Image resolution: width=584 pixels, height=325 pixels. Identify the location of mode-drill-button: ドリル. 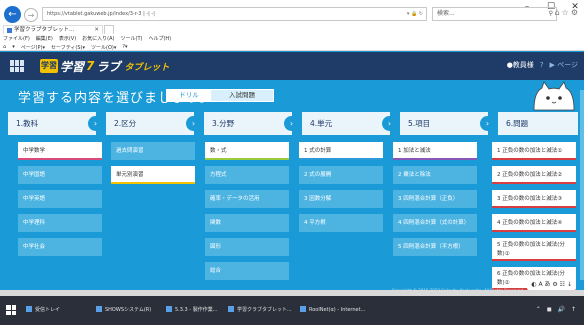
(189, 95).